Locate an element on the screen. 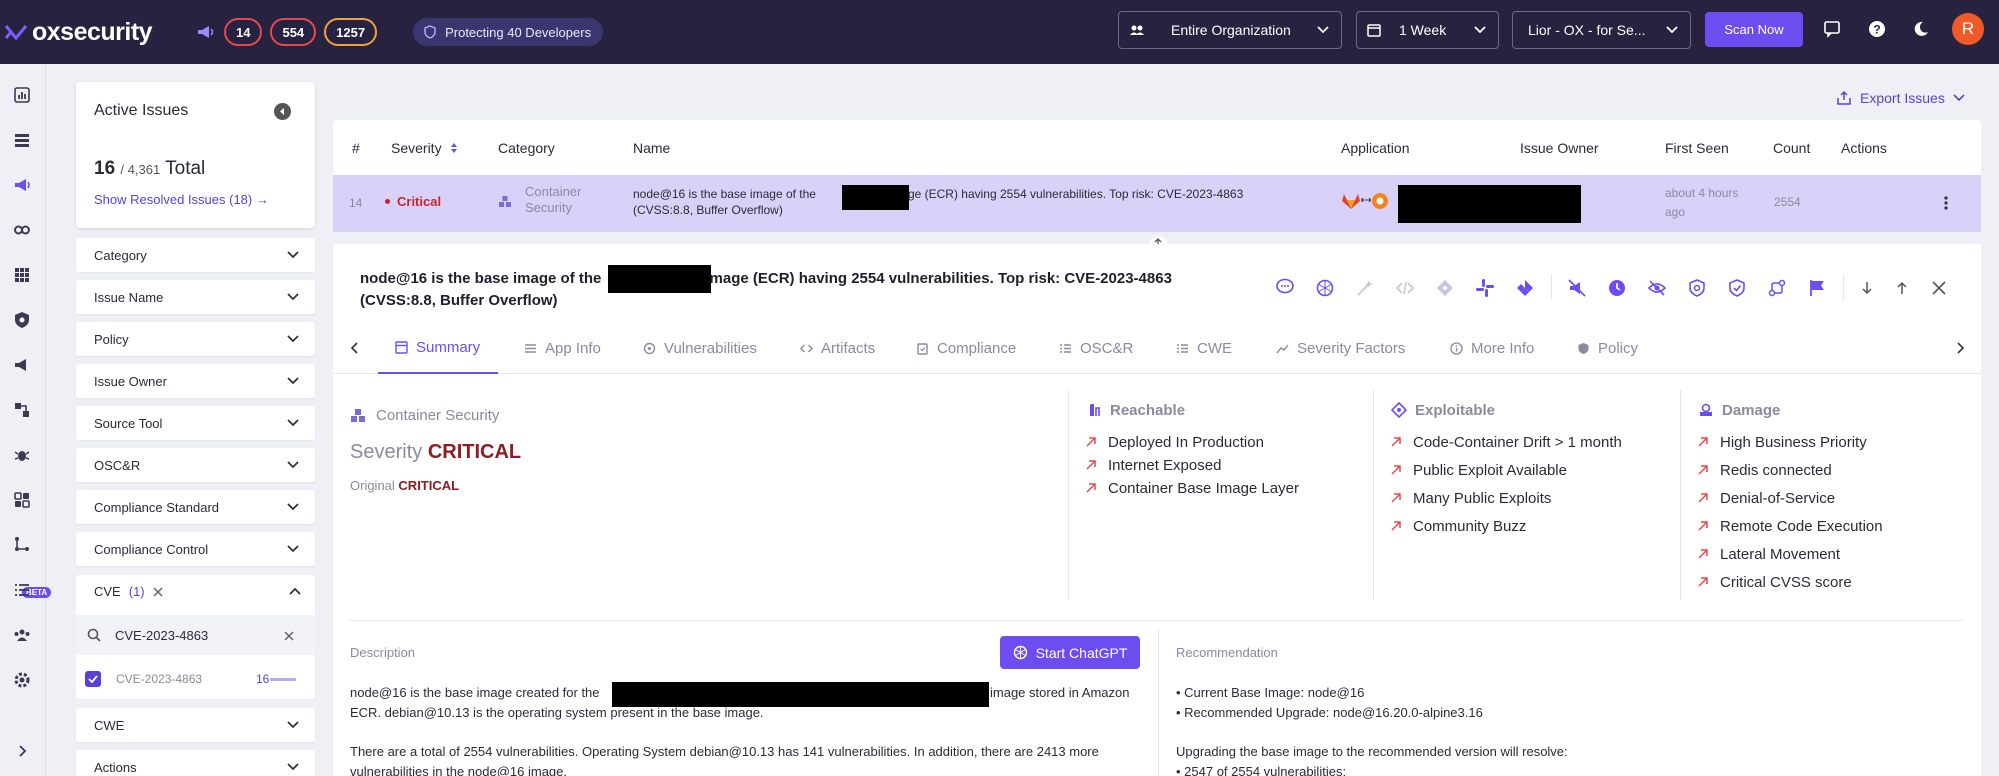 This screenshot has height=776, width=1999. shield-check-icon is located at coordinates (1737, 288).